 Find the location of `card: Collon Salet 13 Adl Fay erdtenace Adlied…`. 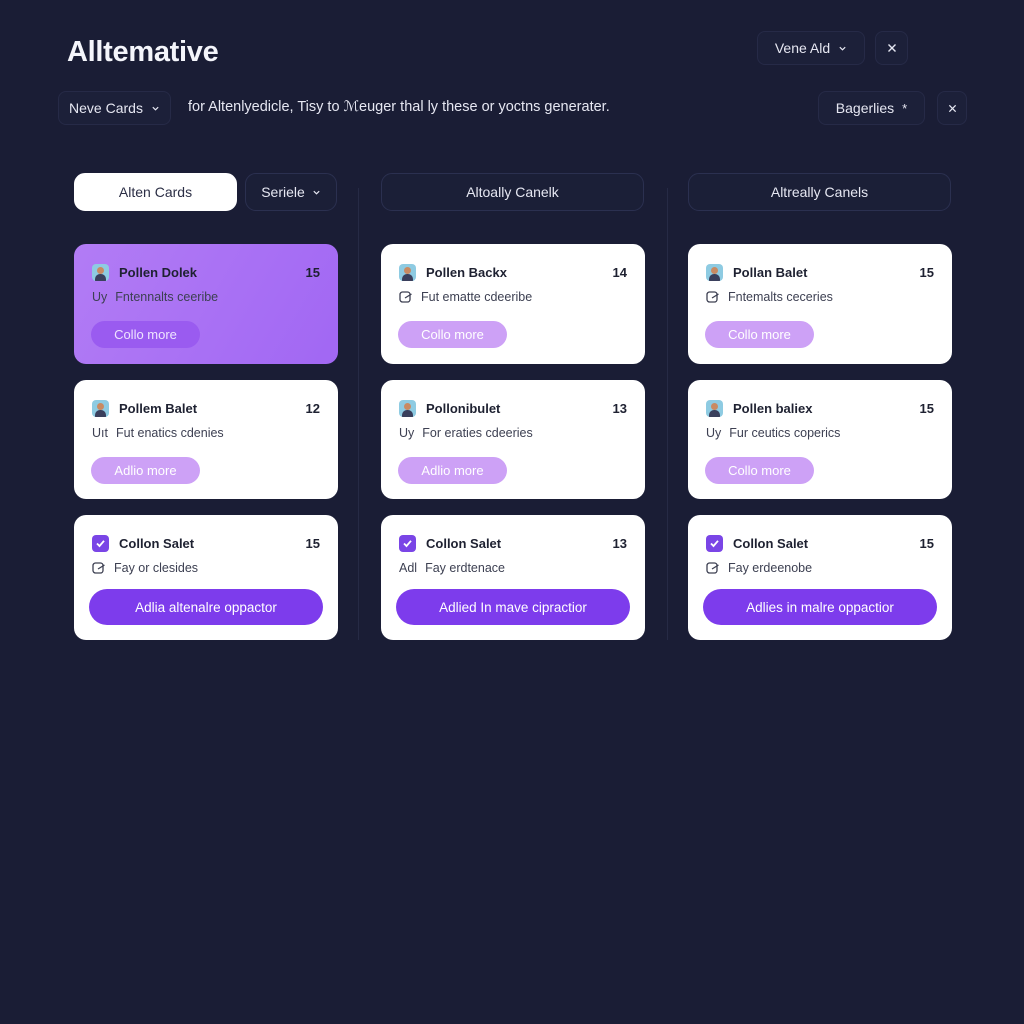

card: Collon Salet 13 Adl Fay erdtenace Adlied… is located at coordinates (513, 577).